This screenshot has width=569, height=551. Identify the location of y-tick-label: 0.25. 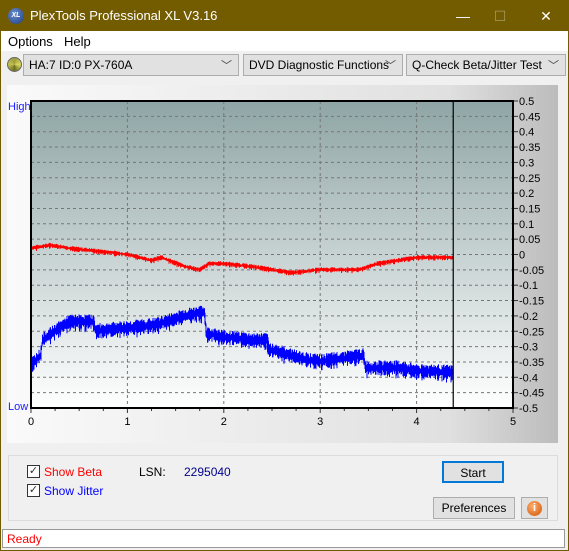
(529, 179).